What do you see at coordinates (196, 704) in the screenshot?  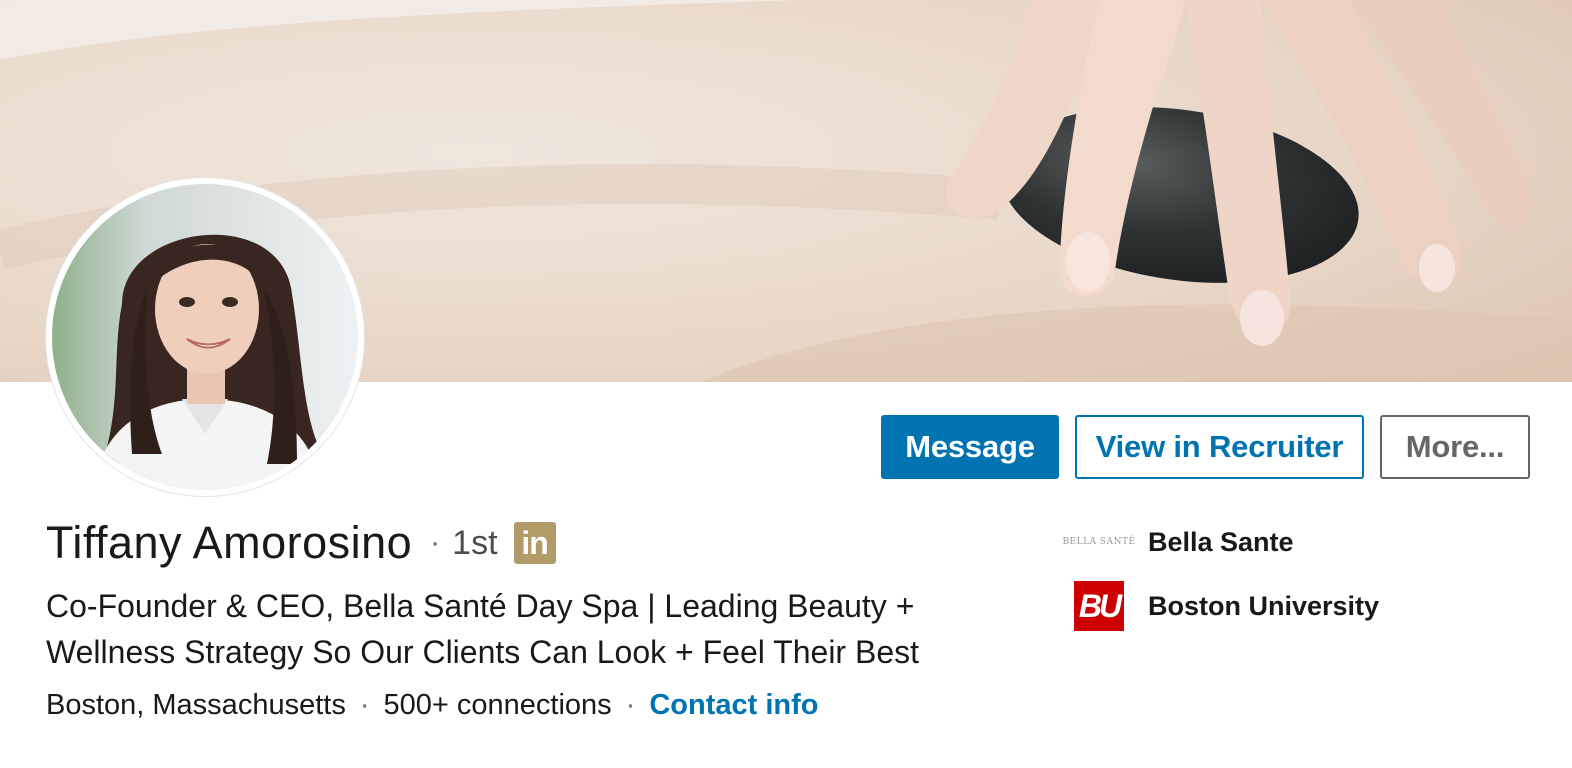 I see `profile-location: Boston, Massachusetts` at bounding box center [196, 704].